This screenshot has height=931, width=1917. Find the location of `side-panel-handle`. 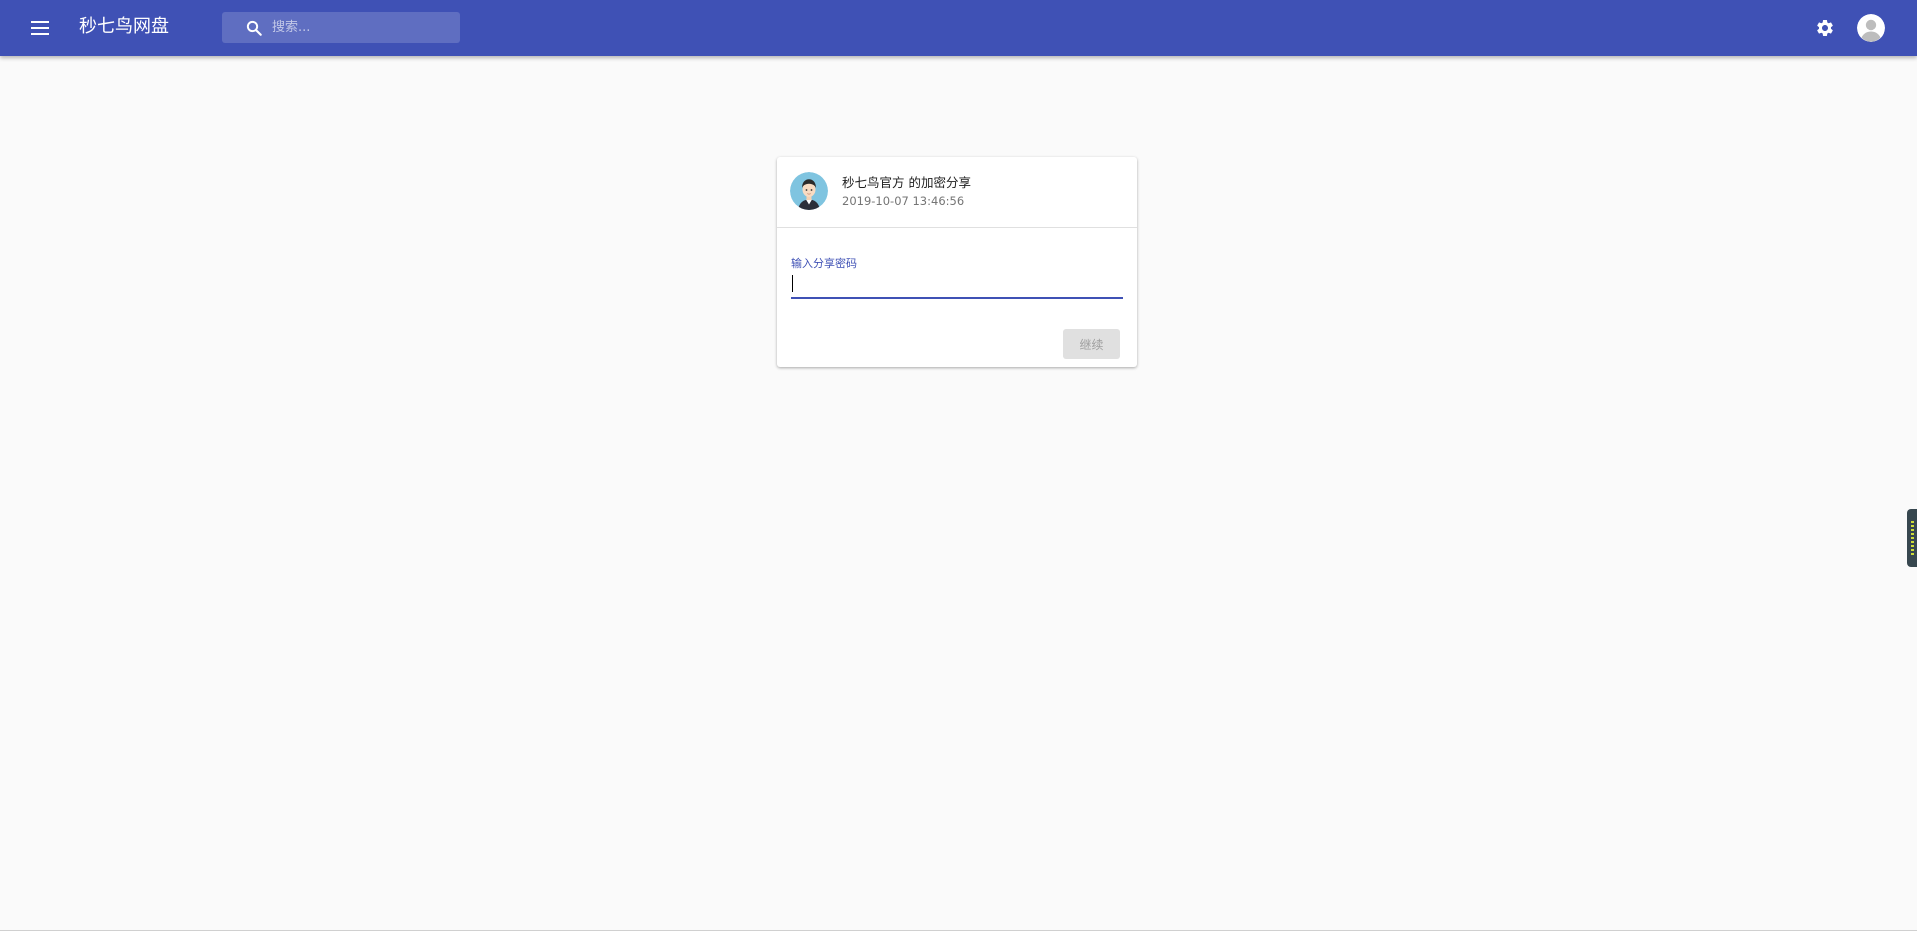

side-panel-handle is located at coordinates (1912, 538).